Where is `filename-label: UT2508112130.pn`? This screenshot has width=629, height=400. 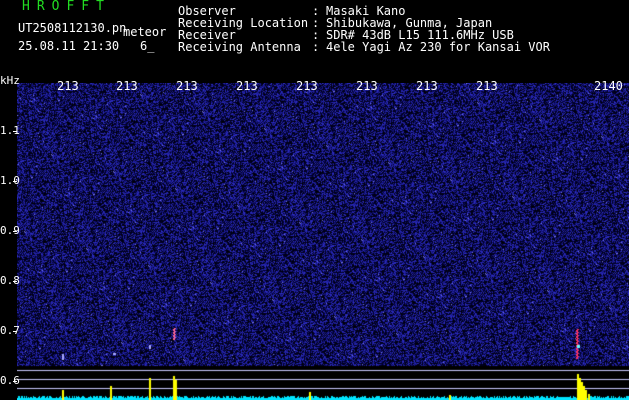
filename-label: UT2508112130.pn is located at coordinates (72, 28).